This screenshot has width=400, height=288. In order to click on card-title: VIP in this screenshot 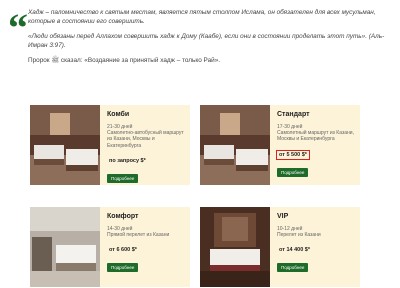, I will do `click(283, 216)`.